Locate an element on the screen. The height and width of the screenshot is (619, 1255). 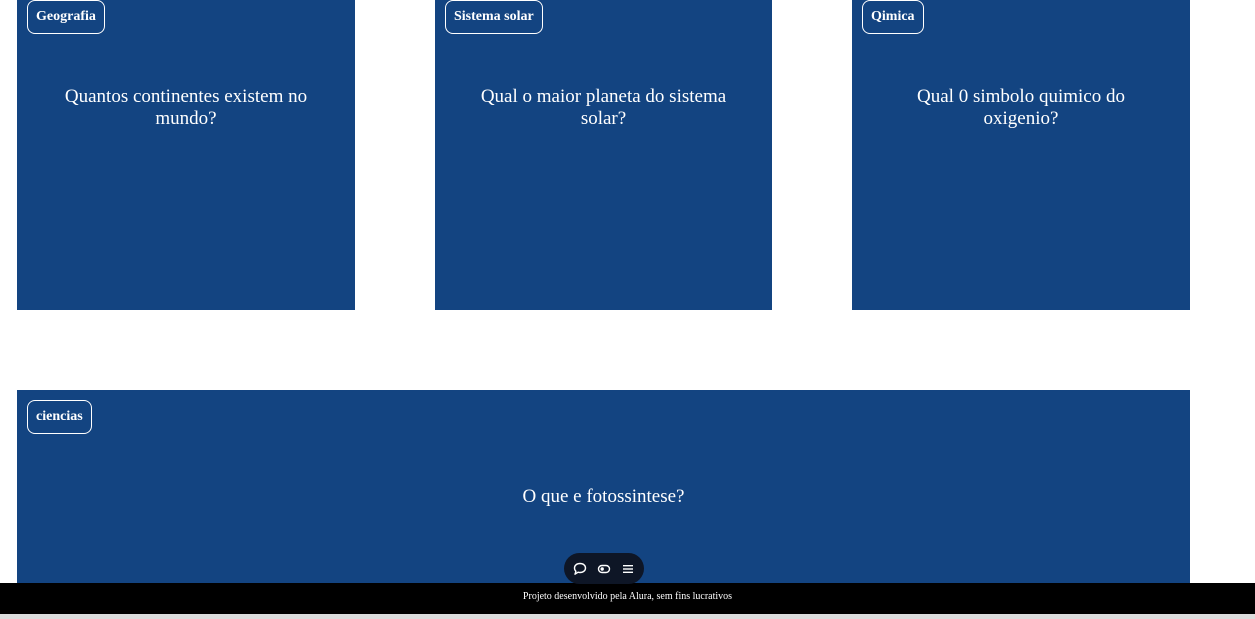
comment-button is located at coordinates (580, 569).